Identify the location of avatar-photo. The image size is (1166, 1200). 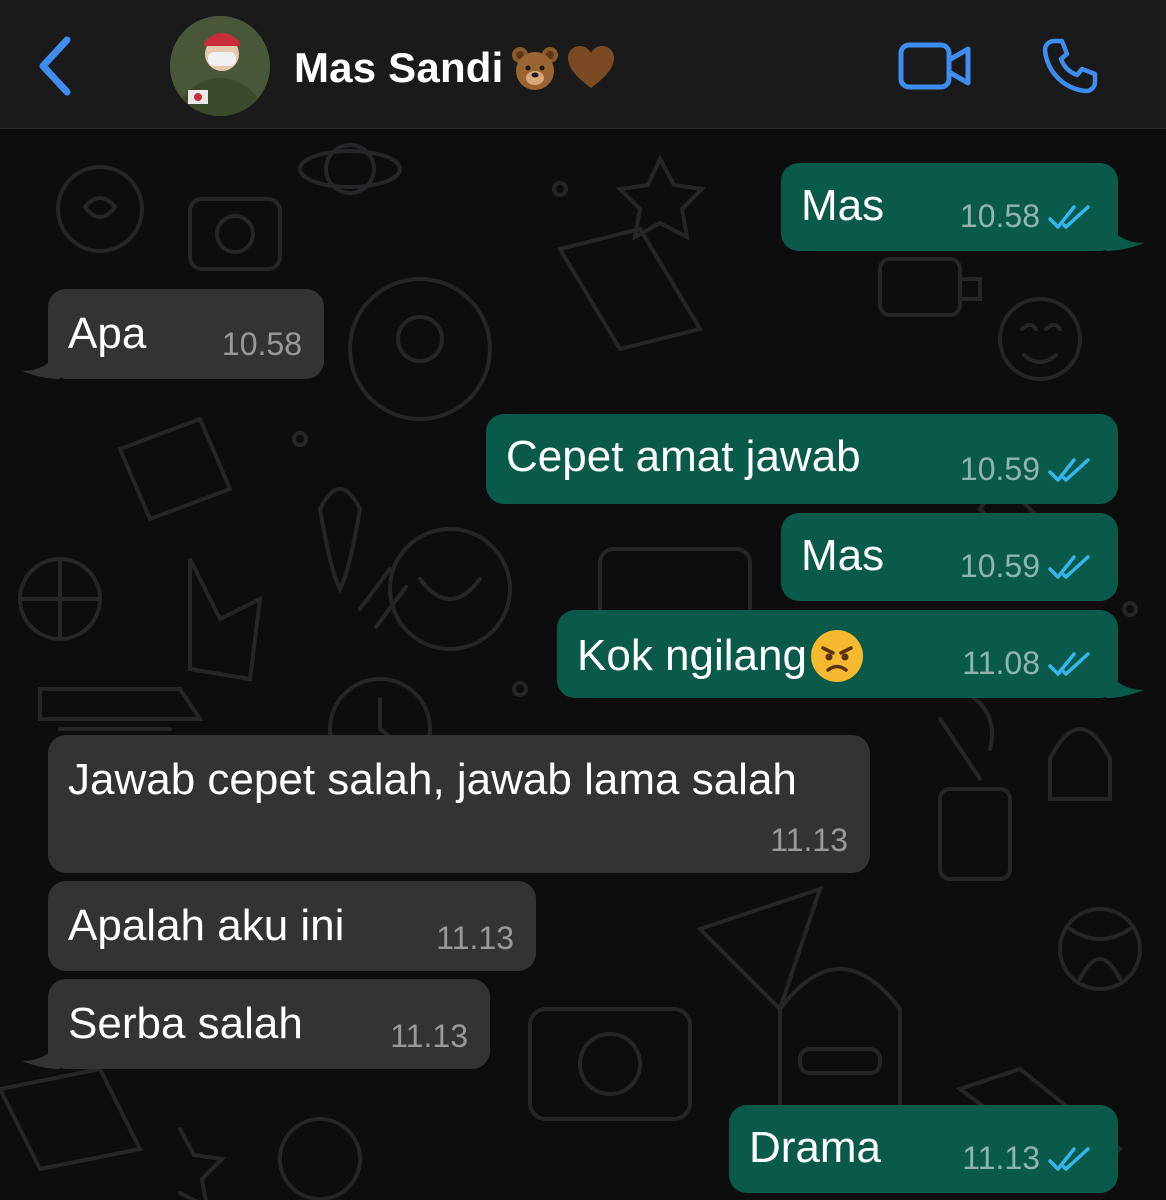
(220, 66).